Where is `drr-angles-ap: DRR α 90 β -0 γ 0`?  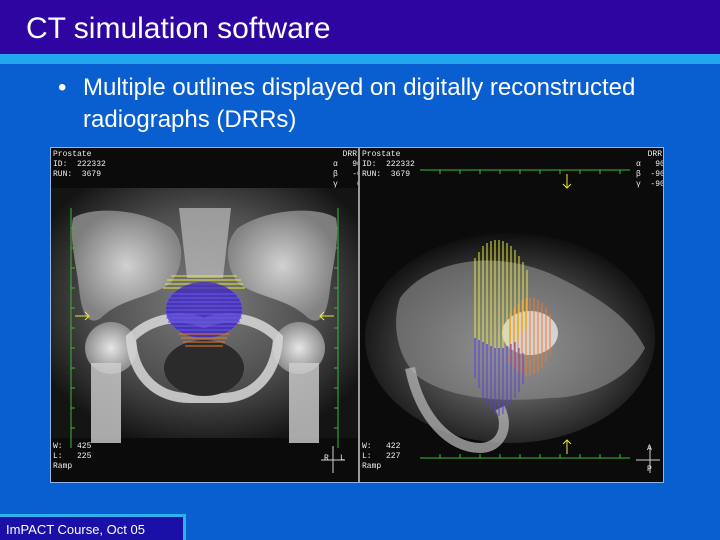
drr-angles-ap: DRR α 90 β -0 γ 0 is located at coordinates (345, 169).